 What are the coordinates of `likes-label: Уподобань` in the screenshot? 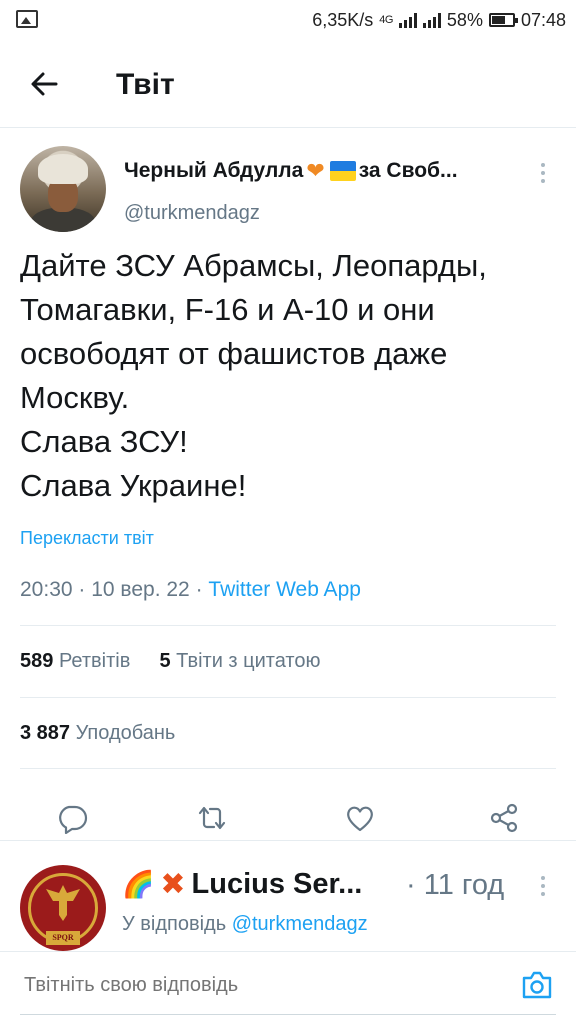 It's located at (125, 733).